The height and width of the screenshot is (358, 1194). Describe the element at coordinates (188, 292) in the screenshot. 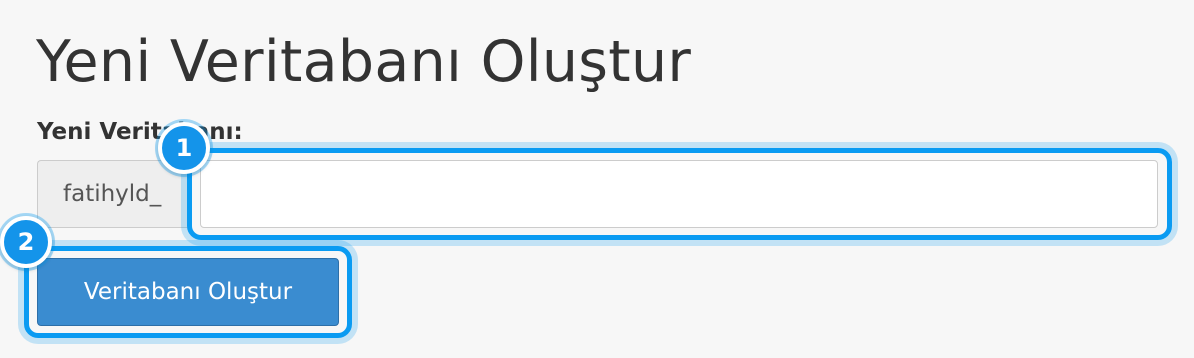

I see `create-database-button: Veritabanı Oluştur` at that location.